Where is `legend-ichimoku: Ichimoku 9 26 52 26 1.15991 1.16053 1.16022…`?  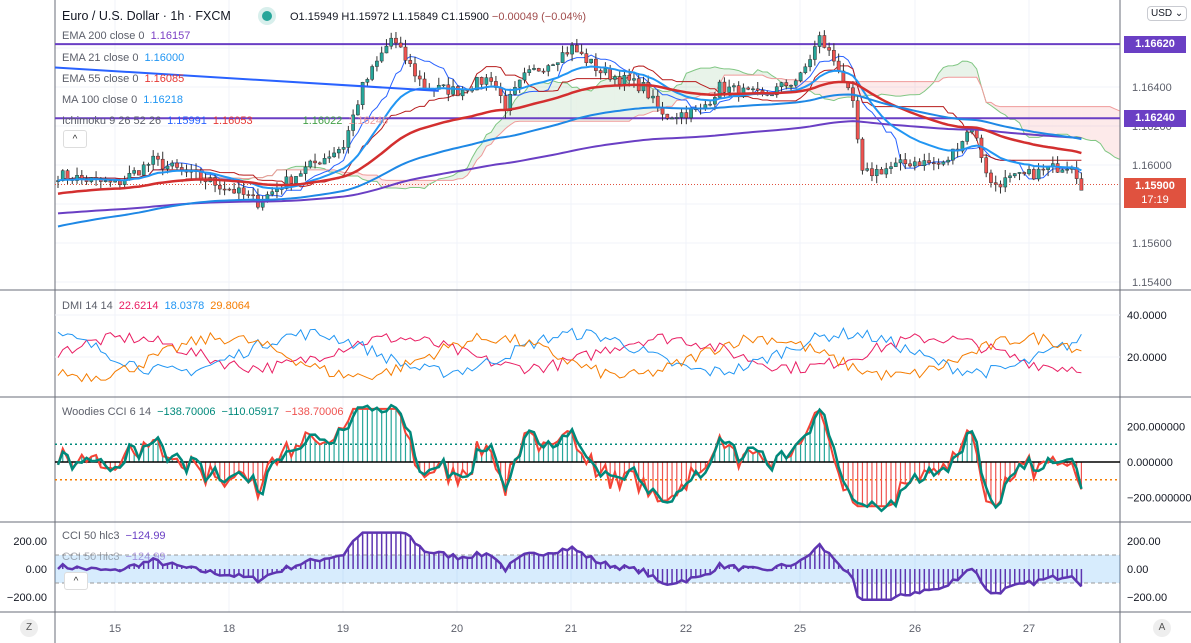
legend-ichimoku: Ichimoku 9 26 52 26 1.15991 1.16053 1.16022… is located at coordinates (225, 121).